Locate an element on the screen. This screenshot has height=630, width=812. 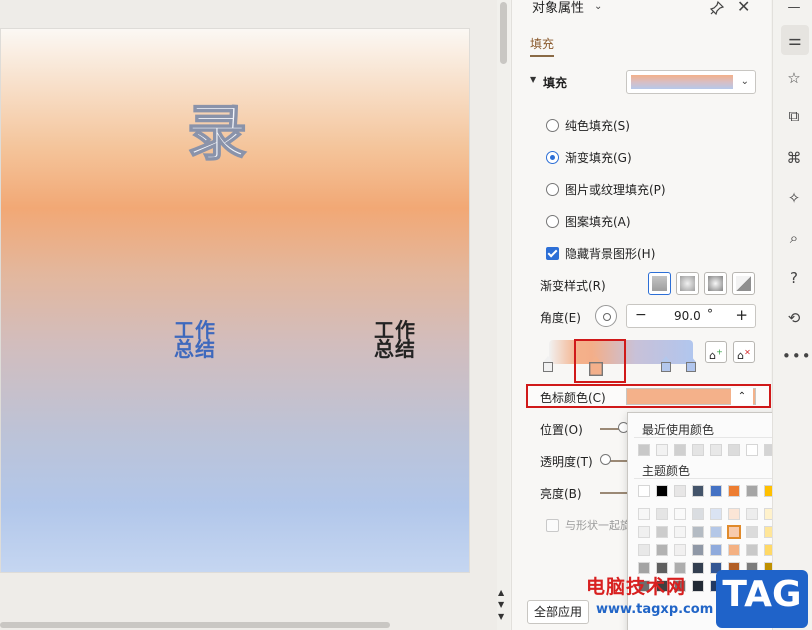
vertical-scrollbar is located at coordinates (503, 315).